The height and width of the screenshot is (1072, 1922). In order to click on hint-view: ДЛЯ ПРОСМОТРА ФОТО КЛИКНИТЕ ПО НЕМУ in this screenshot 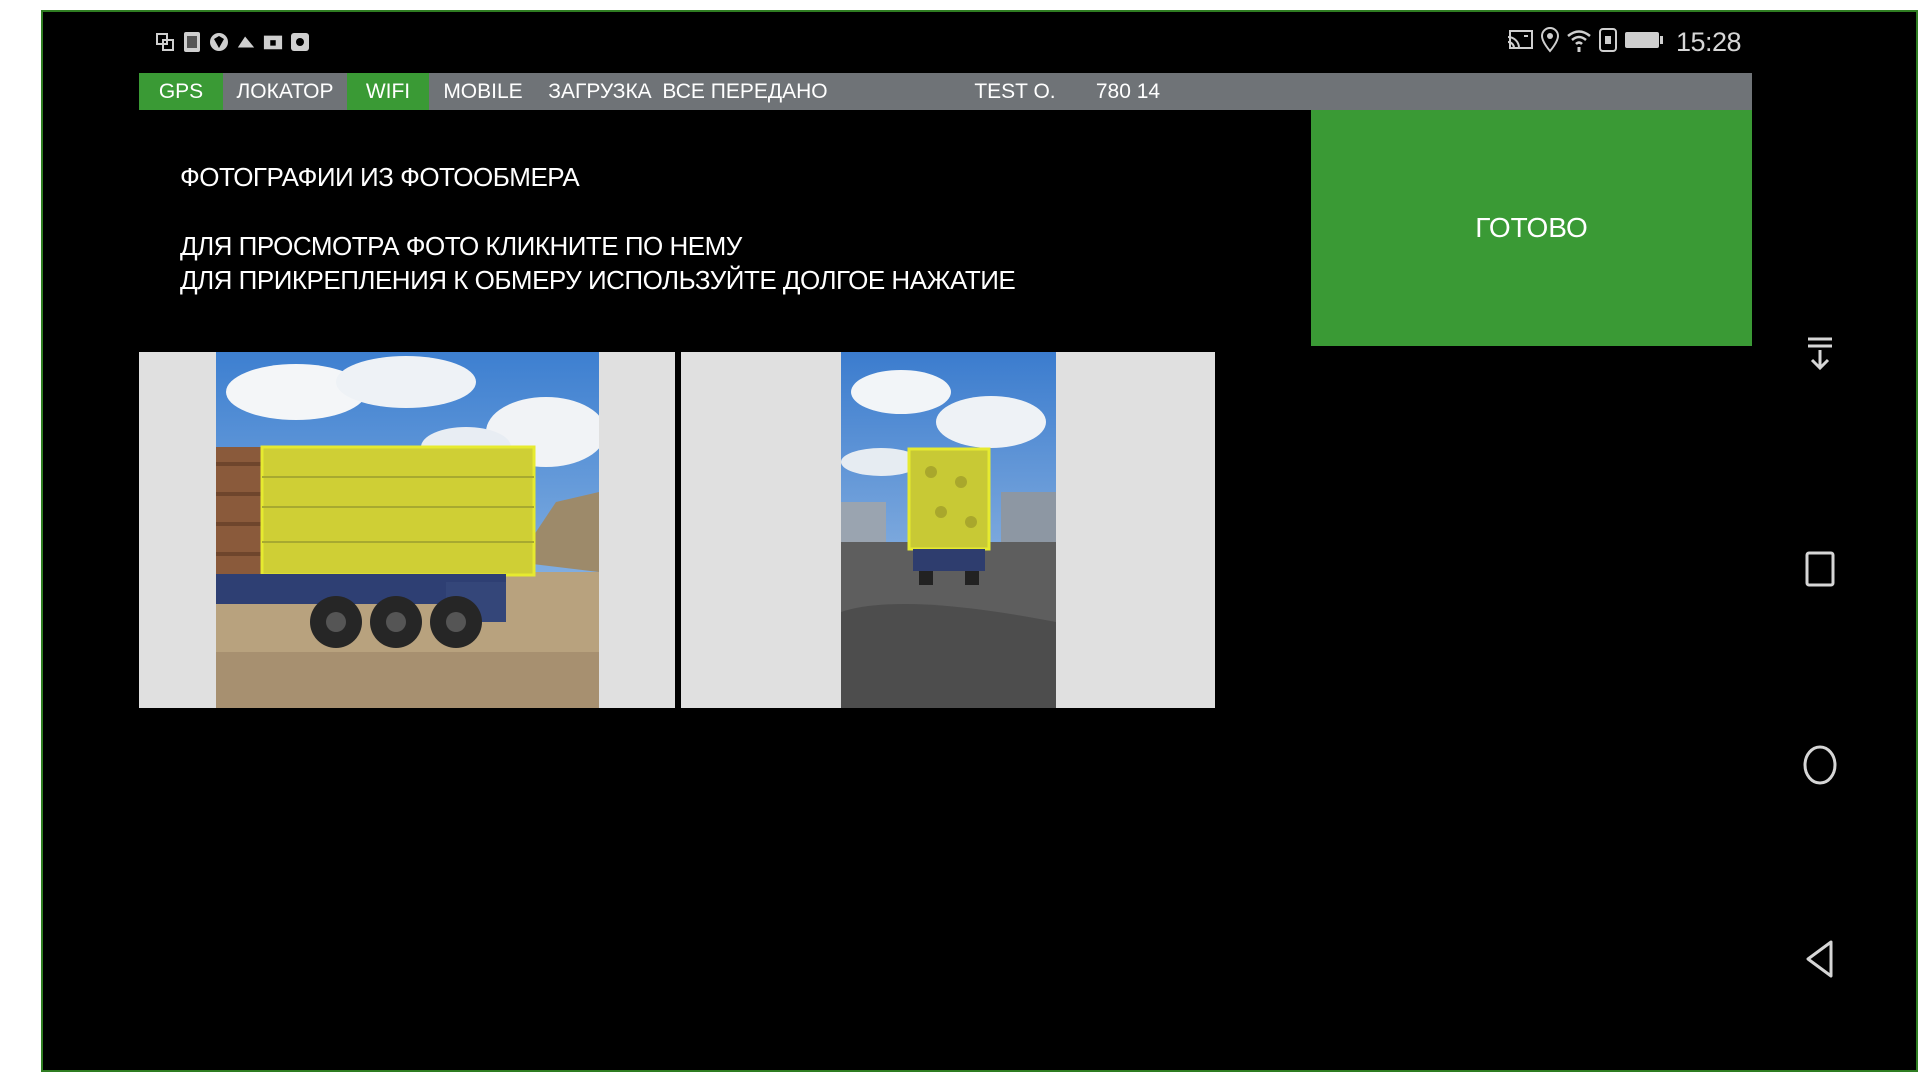, I will do `click(461, 246)`.